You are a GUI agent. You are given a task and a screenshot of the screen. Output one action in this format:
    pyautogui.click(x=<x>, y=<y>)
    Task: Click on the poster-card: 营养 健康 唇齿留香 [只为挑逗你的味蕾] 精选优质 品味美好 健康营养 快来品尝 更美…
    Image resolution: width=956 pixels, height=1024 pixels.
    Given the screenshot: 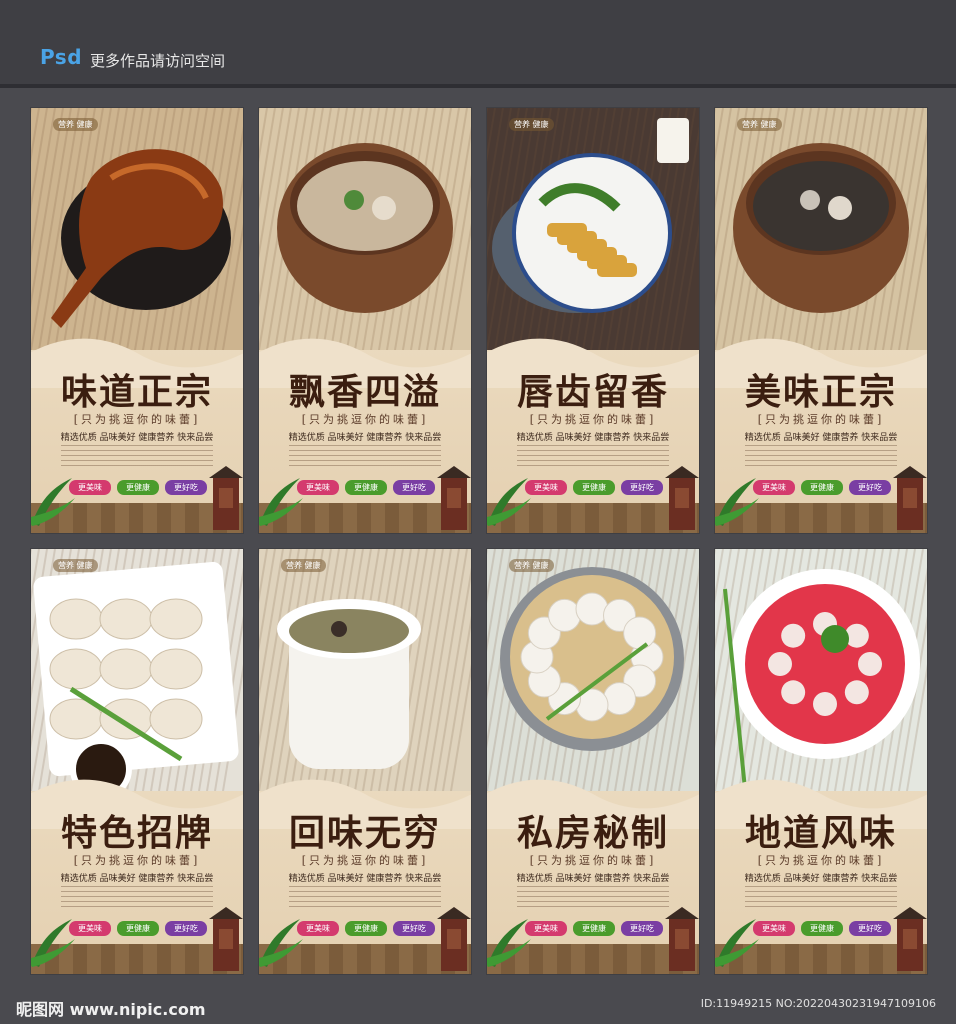 What is the action you would take?
    pyautogui.click(x=593, y=320)
    